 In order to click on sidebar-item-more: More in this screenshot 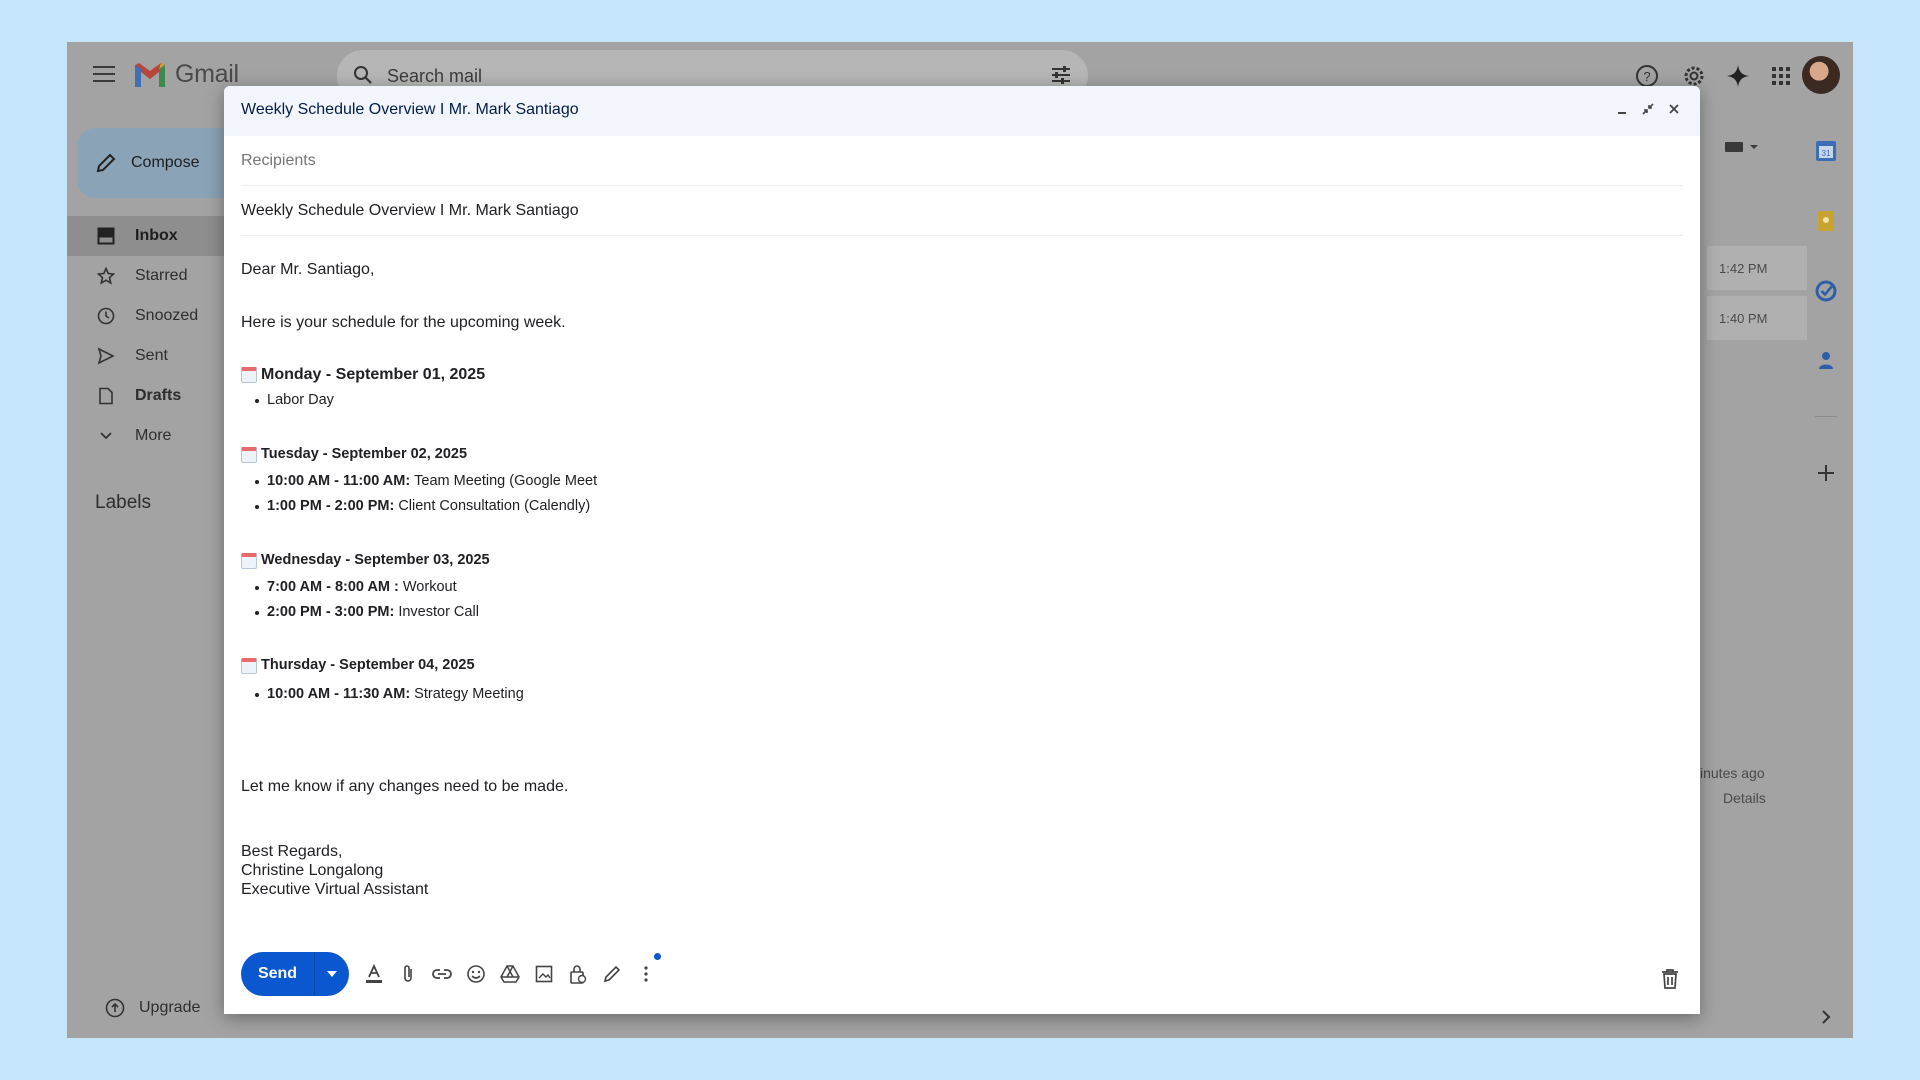, I will do `click(157, 436)`.